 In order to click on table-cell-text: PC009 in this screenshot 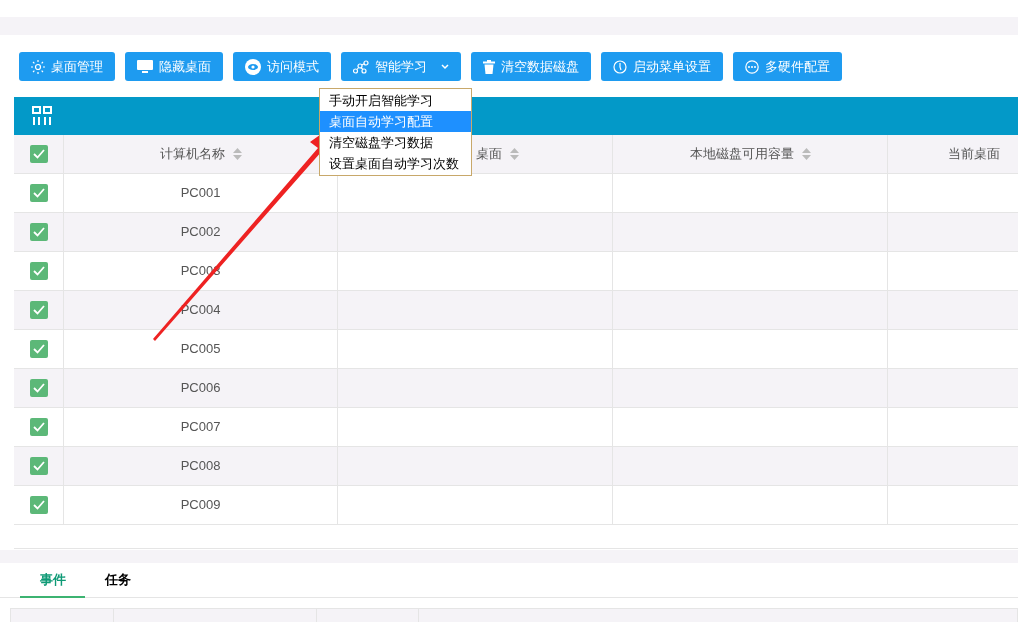, I will do `click(200, 505)`.